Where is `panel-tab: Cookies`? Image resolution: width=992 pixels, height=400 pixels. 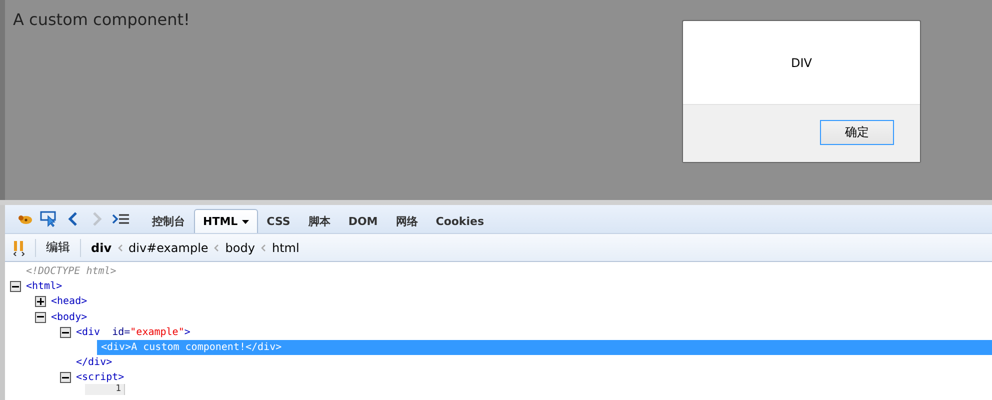 panel-tab: Cookies is located at coordinates (460, 221).